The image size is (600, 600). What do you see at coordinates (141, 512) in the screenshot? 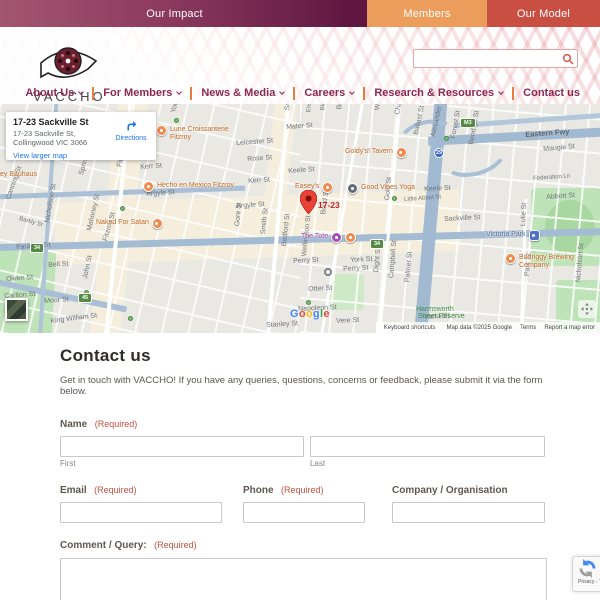
I see `email-input` at bounding box center [141, 512].